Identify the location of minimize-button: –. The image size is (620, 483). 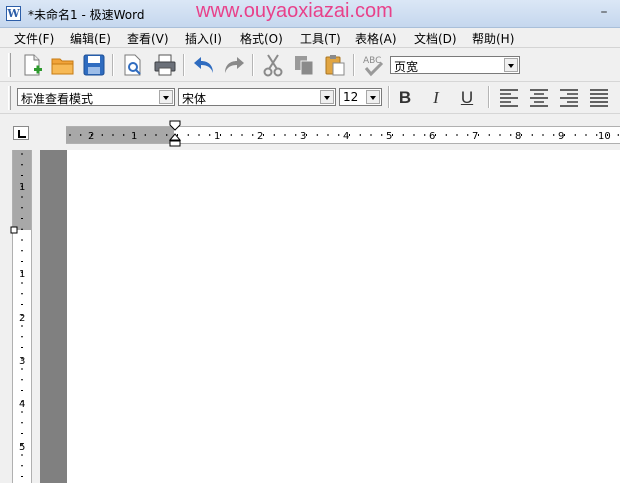
(604, 13).